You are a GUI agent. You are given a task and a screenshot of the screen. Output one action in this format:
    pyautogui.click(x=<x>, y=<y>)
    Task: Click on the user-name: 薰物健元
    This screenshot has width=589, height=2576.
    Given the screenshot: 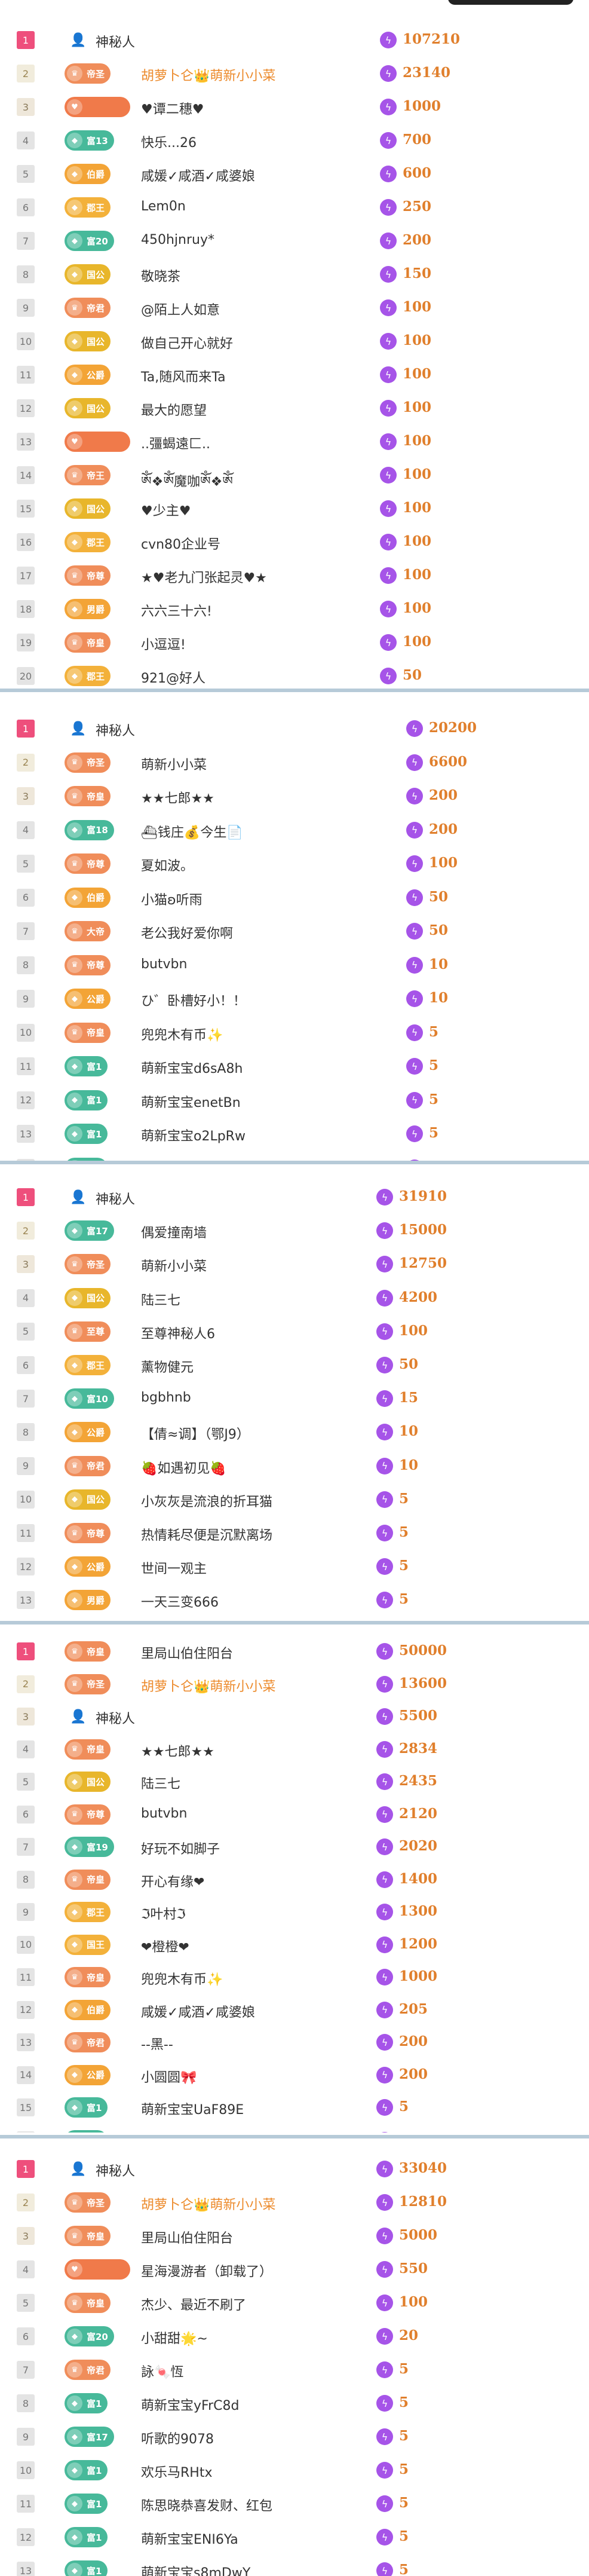 What is the action you would take?
    pyautogui.click(x=167, y=1366)
    